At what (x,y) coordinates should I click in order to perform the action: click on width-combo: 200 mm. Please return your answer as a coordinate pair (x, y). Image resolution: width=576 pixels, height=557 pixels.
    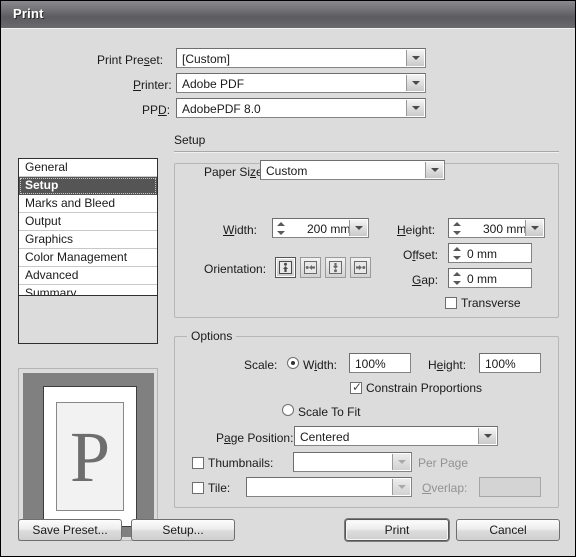
    Looking at the image, I should click on (320, 228).